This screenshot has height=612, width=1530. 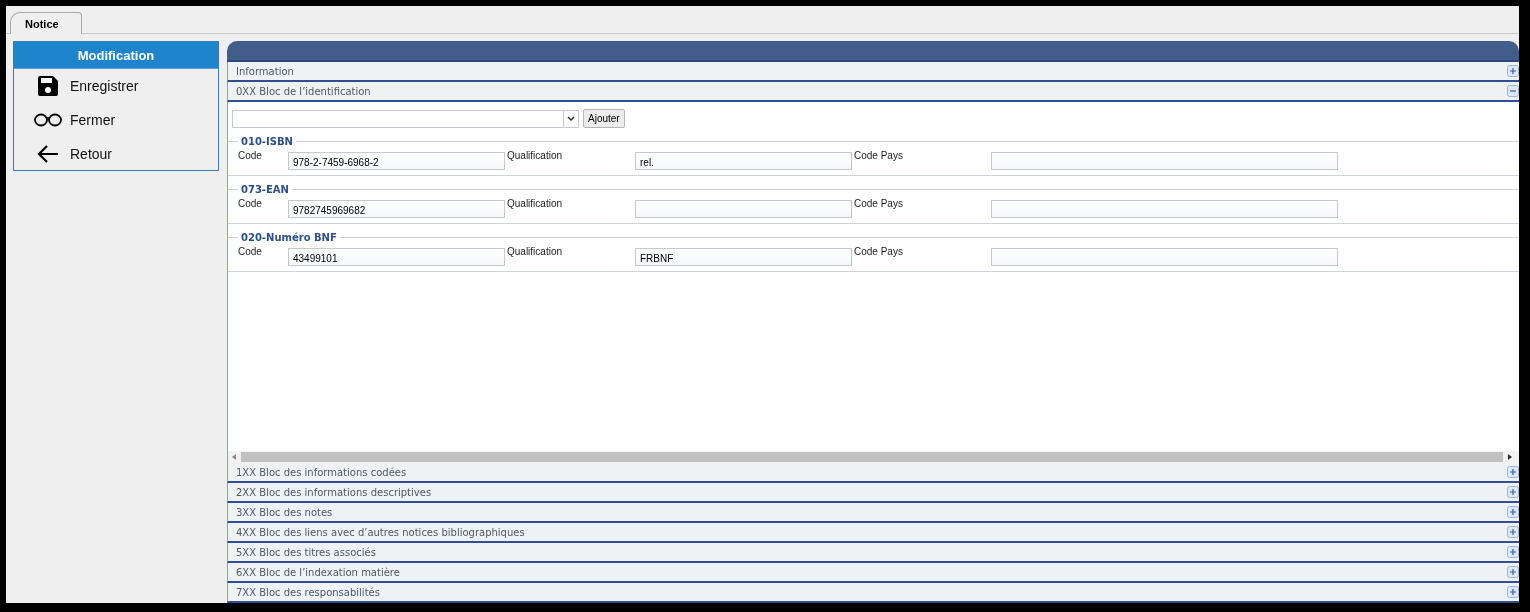 What do you see at coordinates (116, 154) in the screenshot?
I see `sidebar-item: Retour` at bounding box center [116, 154].